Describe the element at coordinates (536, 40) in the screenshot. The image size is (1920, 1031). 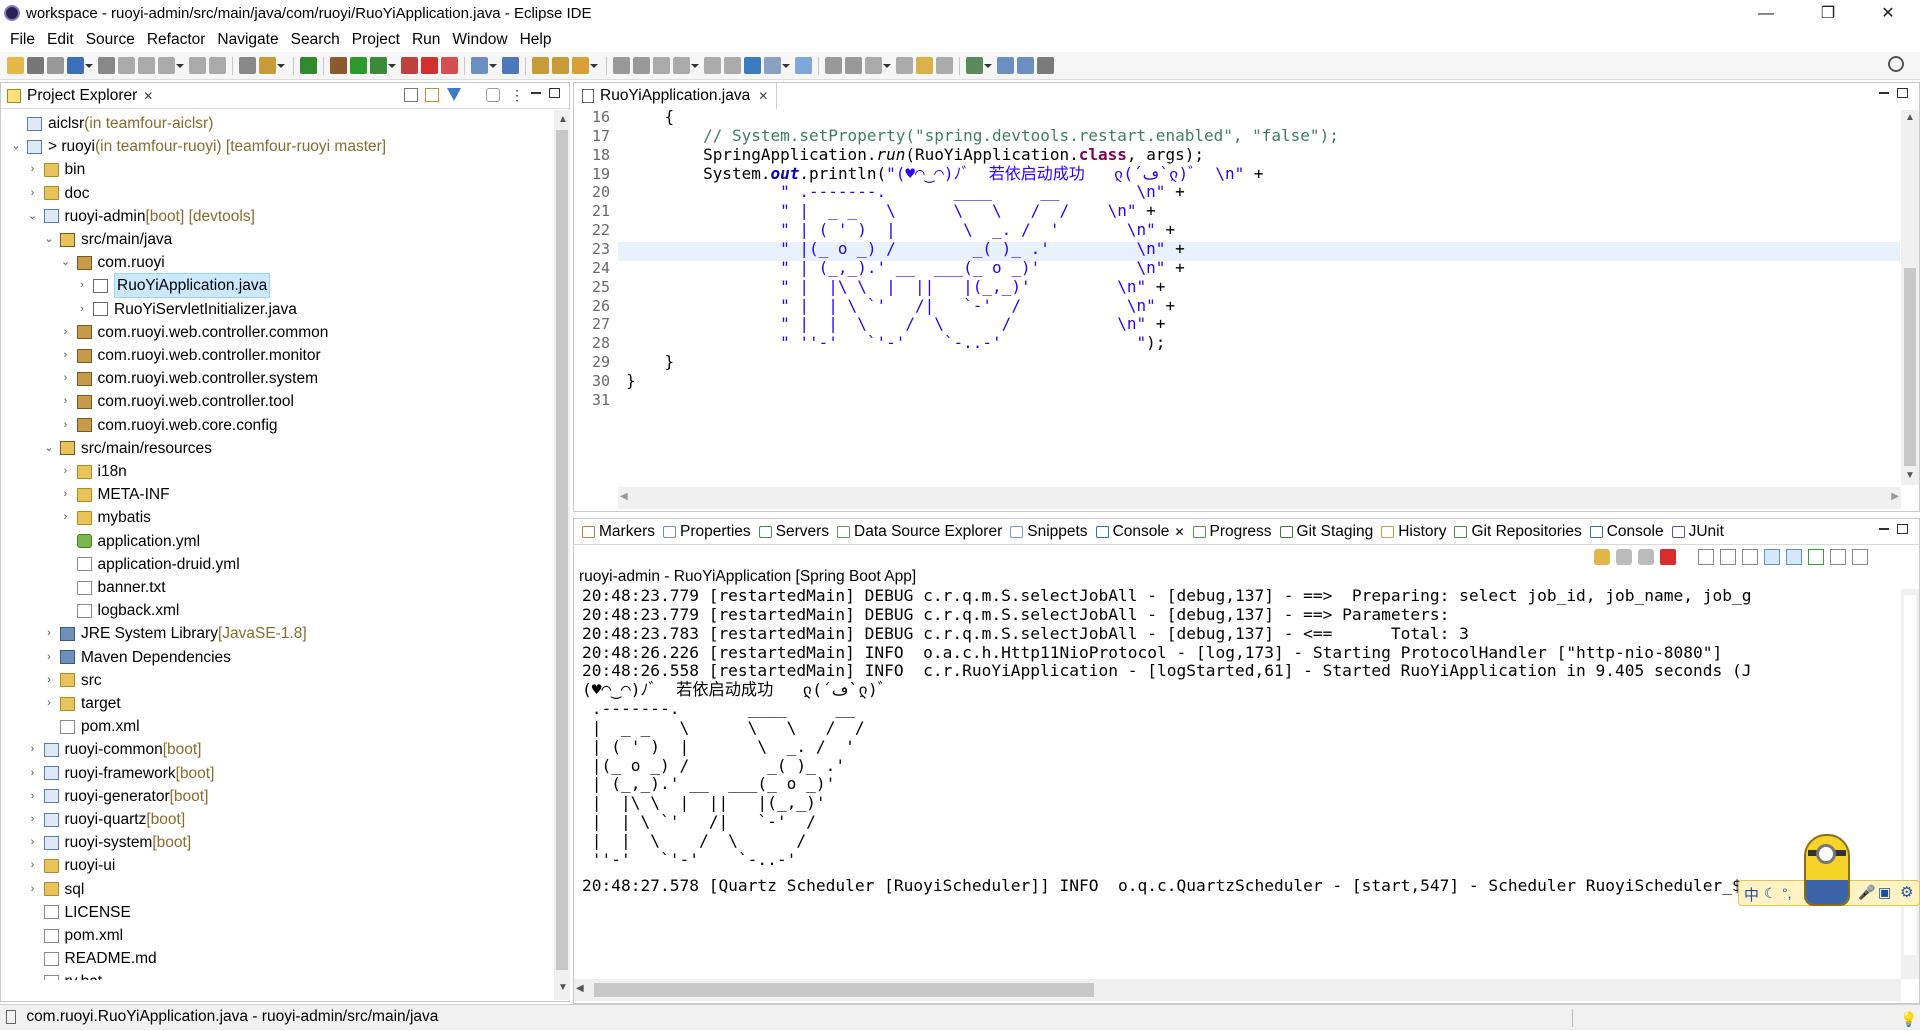
I see `menu-help: Help` at that location.